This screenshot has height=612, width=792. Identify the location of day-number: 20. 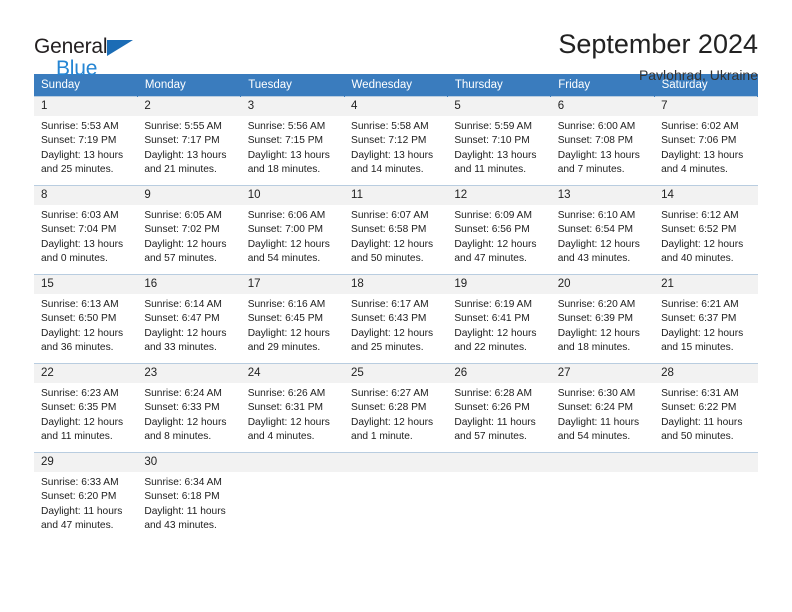
(602, 284).